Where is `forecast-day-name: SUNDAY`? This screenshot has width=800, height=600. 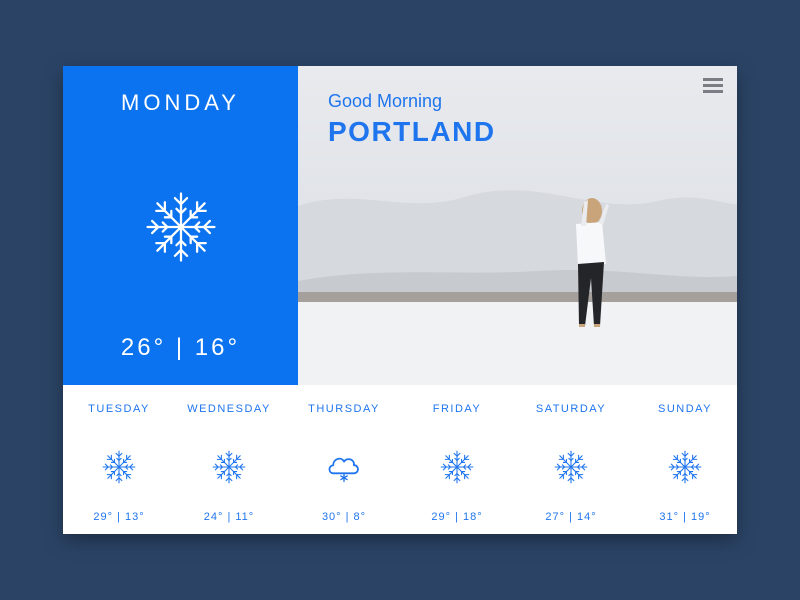
forecast-day-name: SUNDAY is located at coordinates (685, 409).